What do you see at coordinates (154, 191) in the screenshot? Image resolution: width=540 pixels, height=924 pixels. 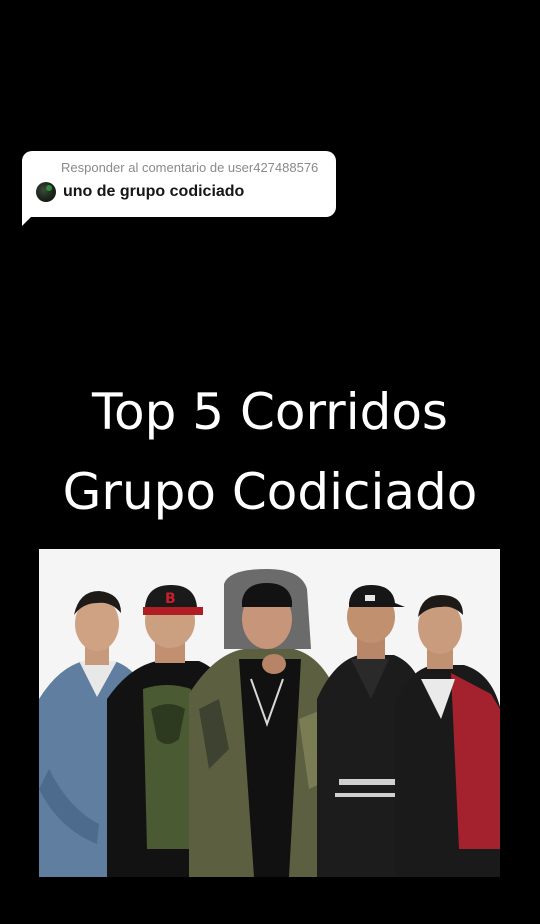 I see `reply-comment-text: uno de grupo codiciado` at bounding box center [154, 191].